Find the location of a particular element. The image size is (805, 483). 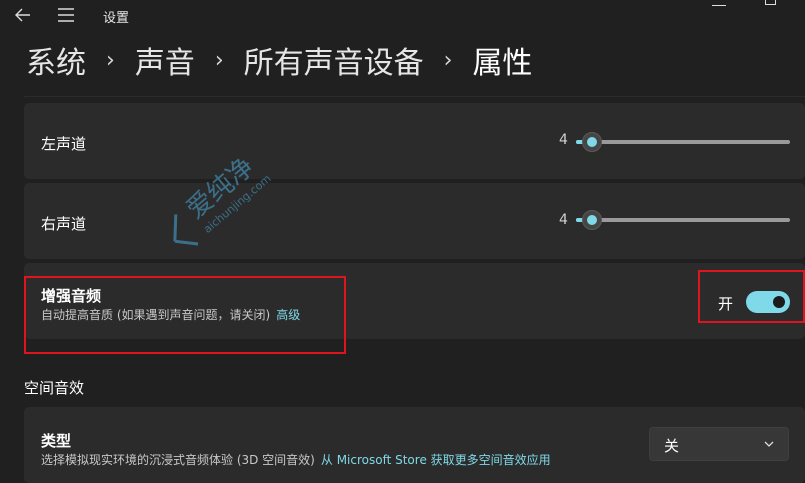

app-title: 设置 is located at coordinates (116, 18).